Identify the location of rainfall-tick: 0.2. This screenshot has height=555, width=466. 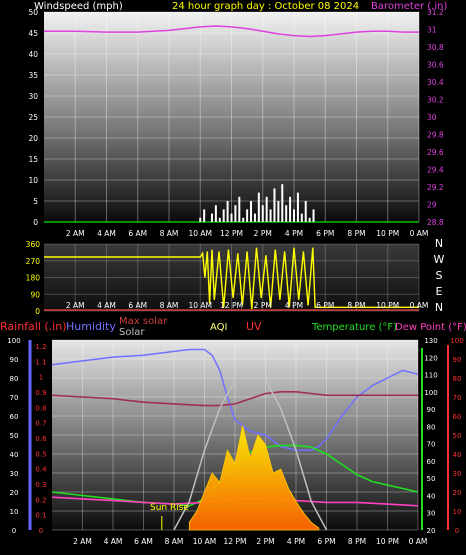
(40, 500).